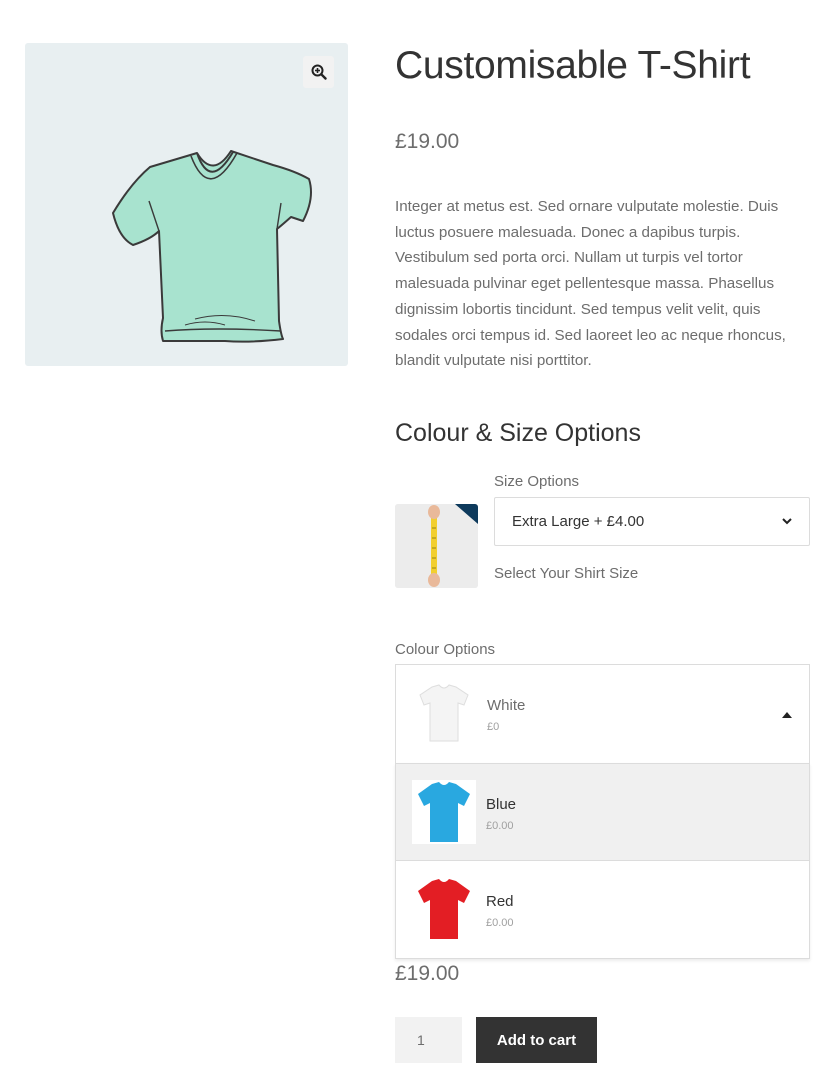 The height and width of the screenshot is (1089, 836). Describe the element at coordinates (787, 715) in the screenshot. I see `caret-up-icon` at that location.